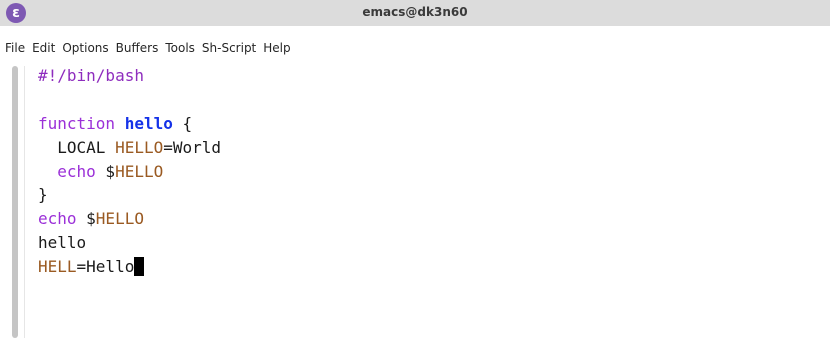 The image size is (830, 338). What do you see at coordinates (180, 48) in the screenshot?
I see `menu-tools: Tools` at bounding box center [180, 48].